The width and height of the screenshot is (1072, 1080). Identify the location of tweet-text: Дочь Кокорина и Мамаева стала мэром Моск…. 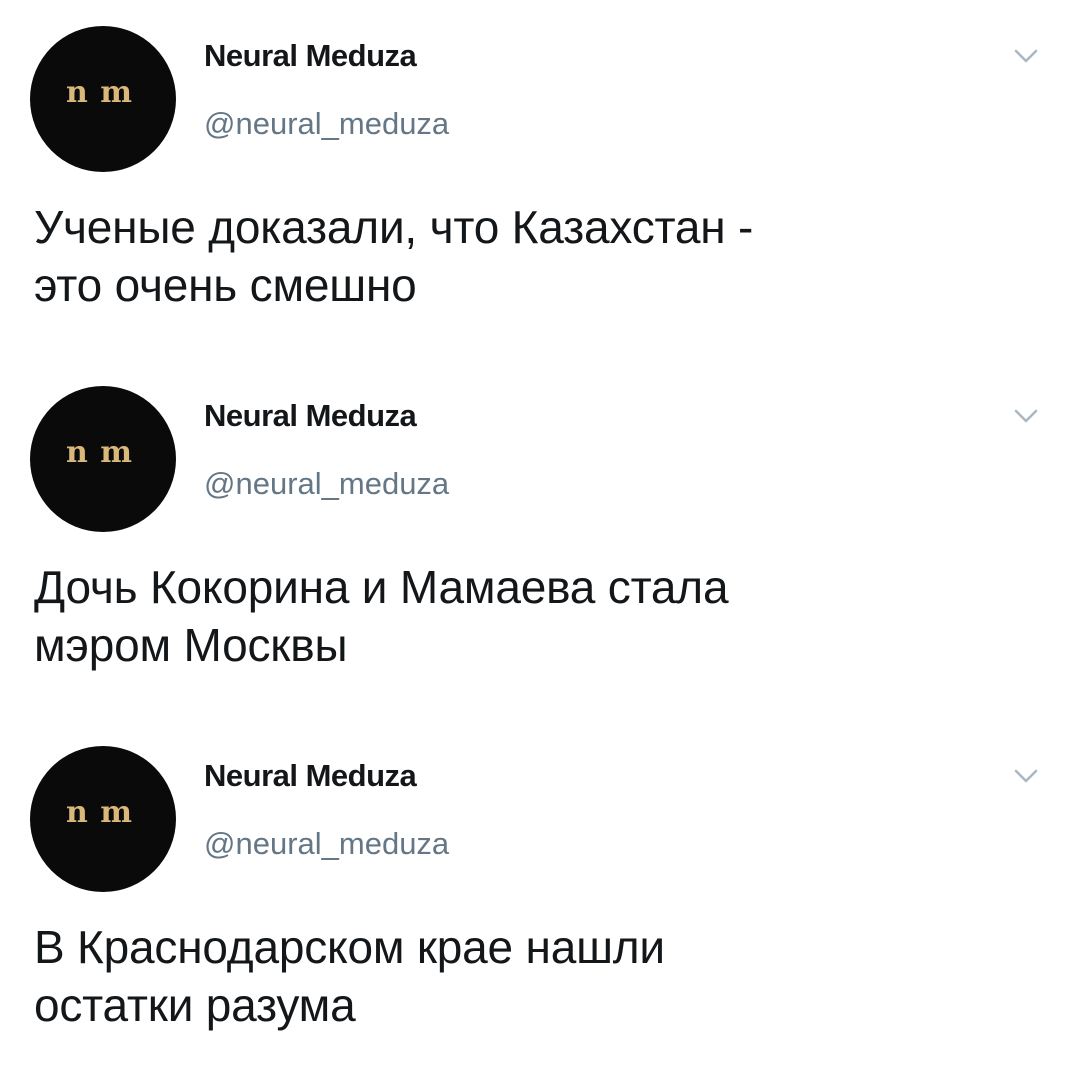
(381, 616).